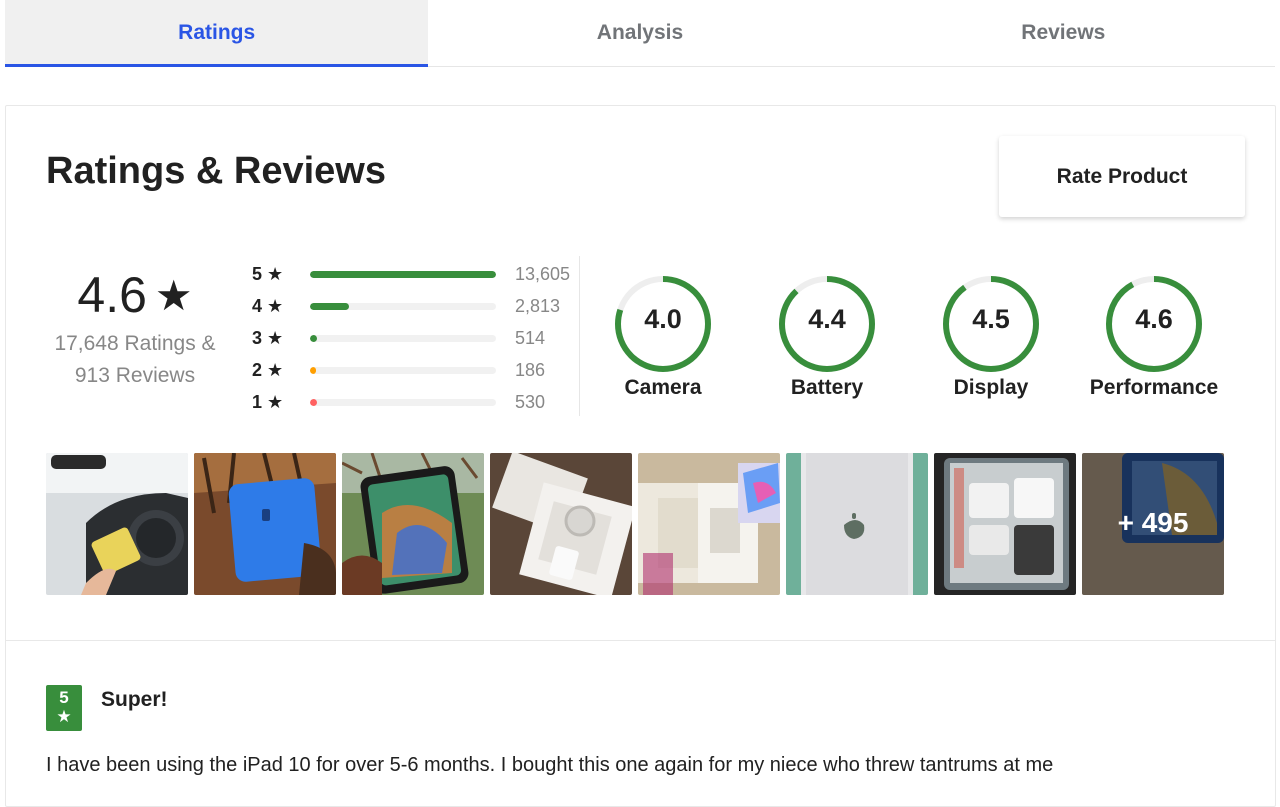  Describe the element at coordinates (268, 337) in the screenshot. I see `star-level-label: 3 ★` at that location.